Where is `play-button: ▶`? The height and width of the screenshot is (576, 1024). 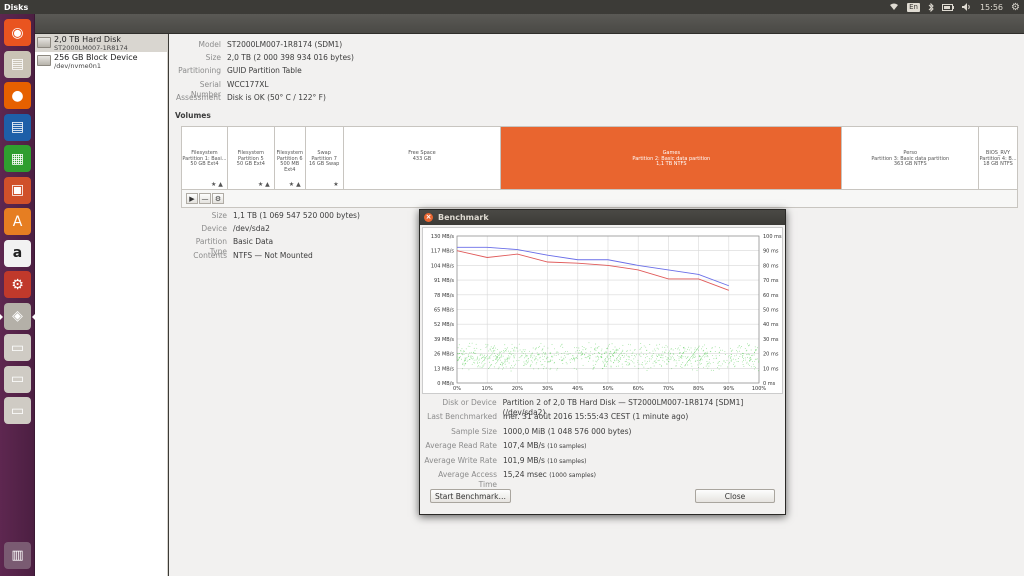
play-button: ▶ is located at coordinates (192, 198).